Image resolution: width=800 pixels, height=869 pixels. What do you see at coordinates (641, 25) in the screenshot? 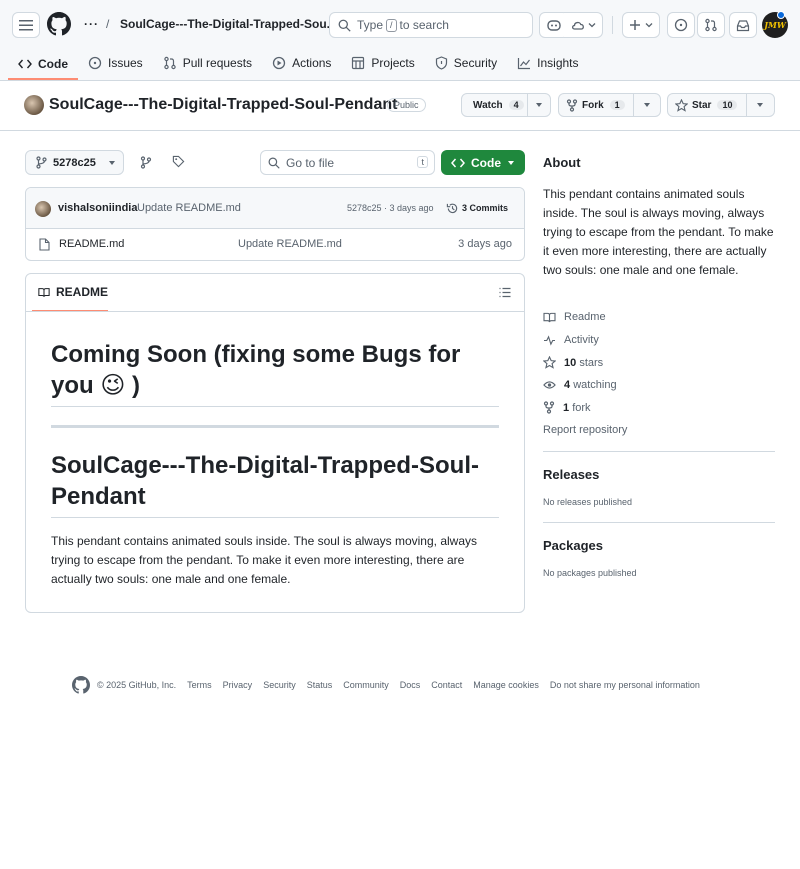
I see `create-new-button` at bounding box center [641, 25].